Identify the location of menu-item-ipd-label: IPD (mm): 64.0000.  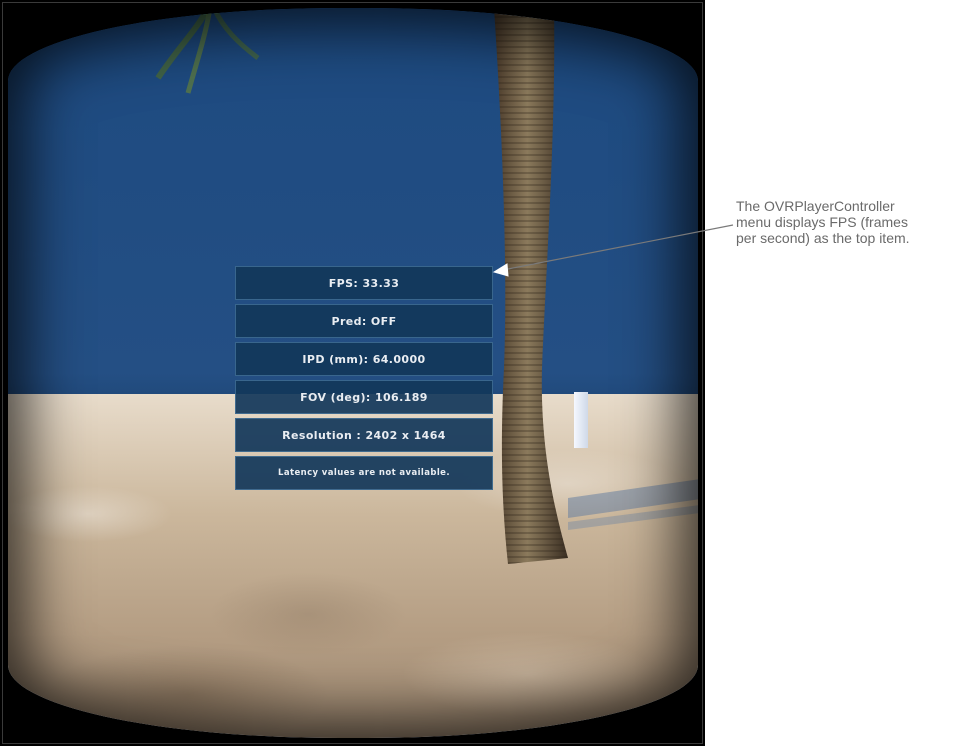
(364, 359).